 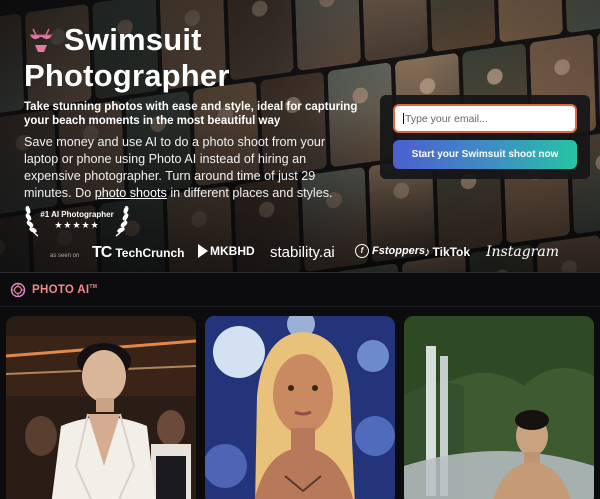 What do you see at coordinates (522, 252) in the screenshot?
I see `instagram-logo: Instagram` at bounding box center [522, 252].